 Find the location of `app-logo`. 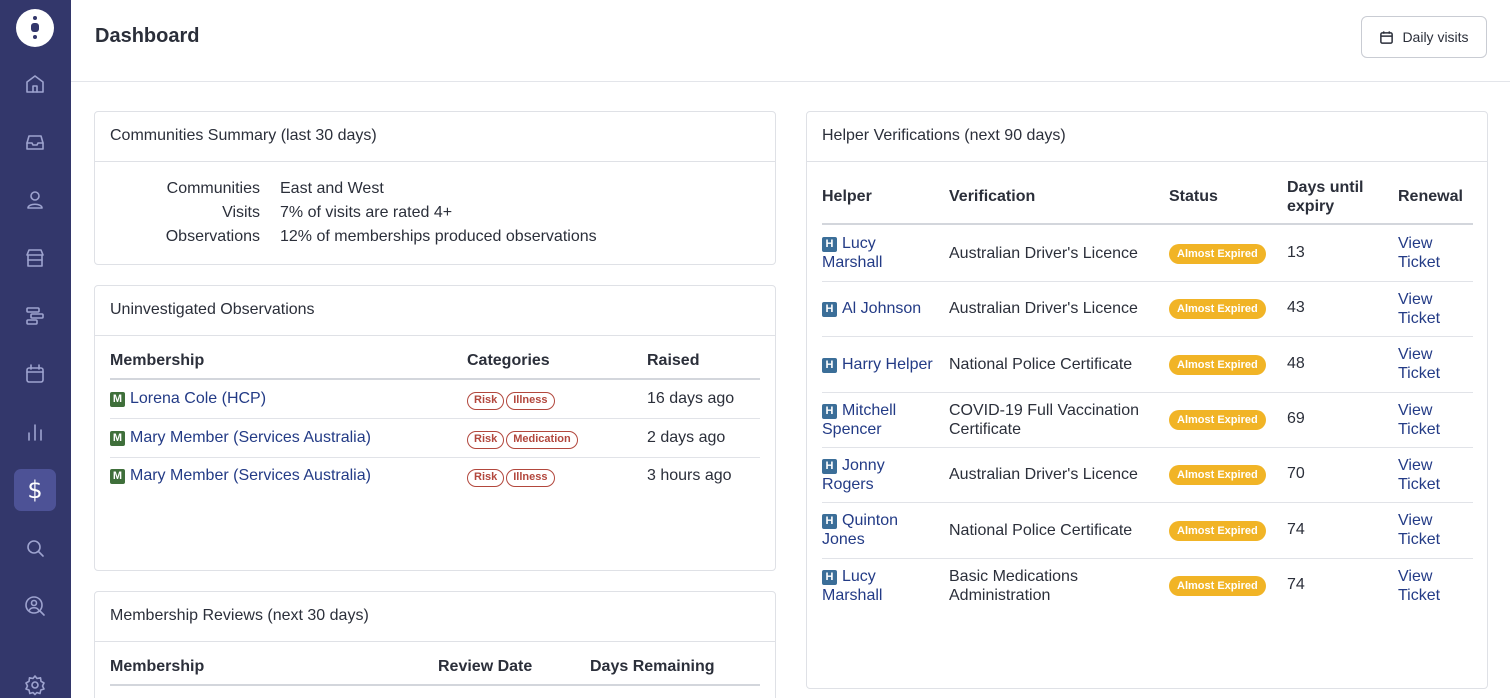

app-logo is located at coordinates (35, 28).